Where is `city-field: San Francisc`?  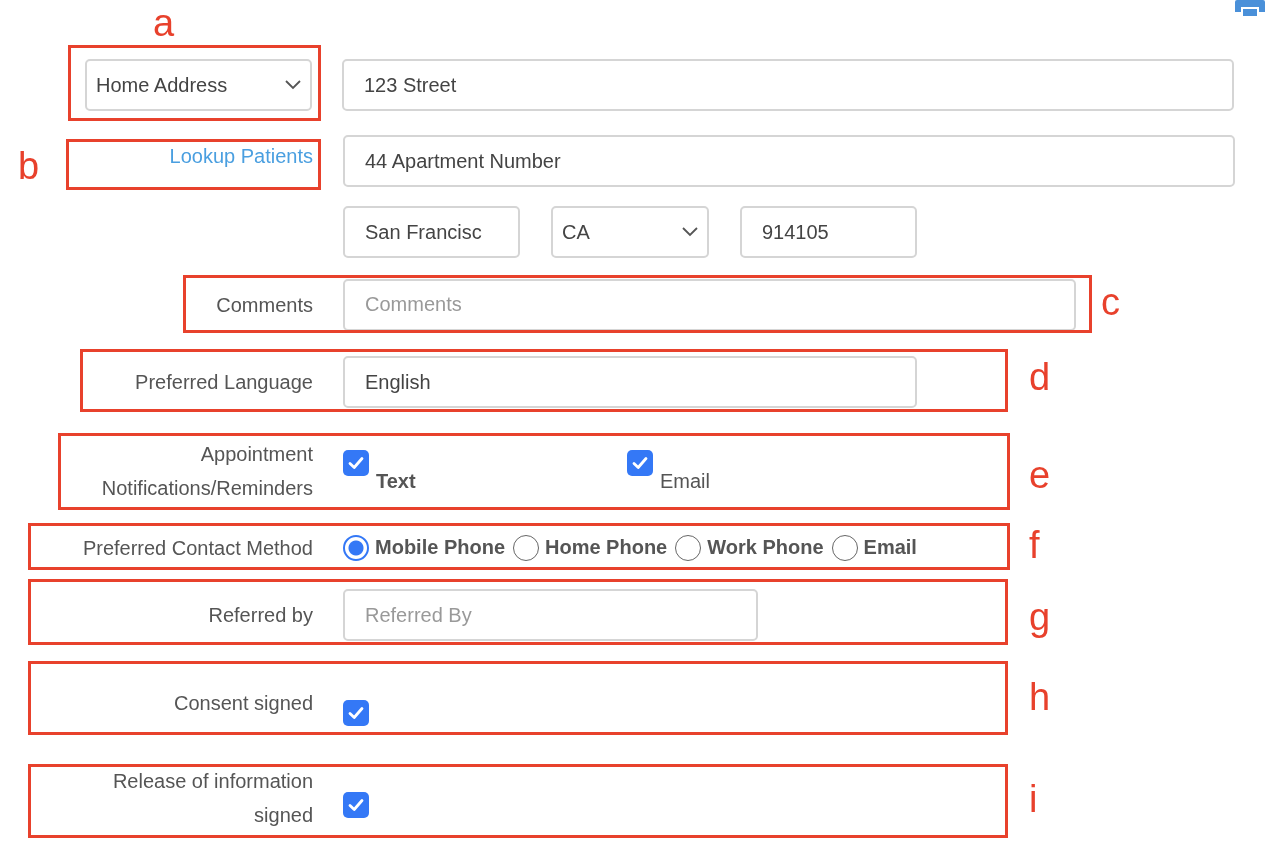
city-field: San Francisc is located at coordinates (431, 232).